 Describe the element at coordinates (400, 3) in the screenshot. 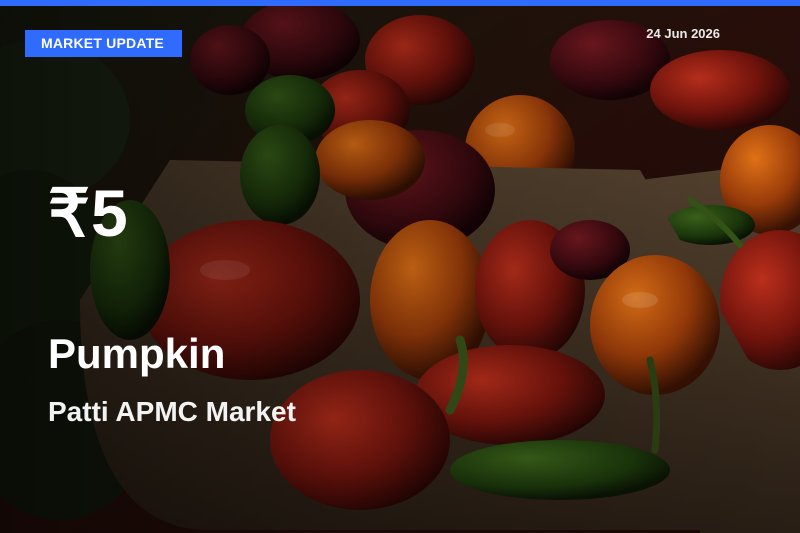

I see `top-accent-bar` at that location.